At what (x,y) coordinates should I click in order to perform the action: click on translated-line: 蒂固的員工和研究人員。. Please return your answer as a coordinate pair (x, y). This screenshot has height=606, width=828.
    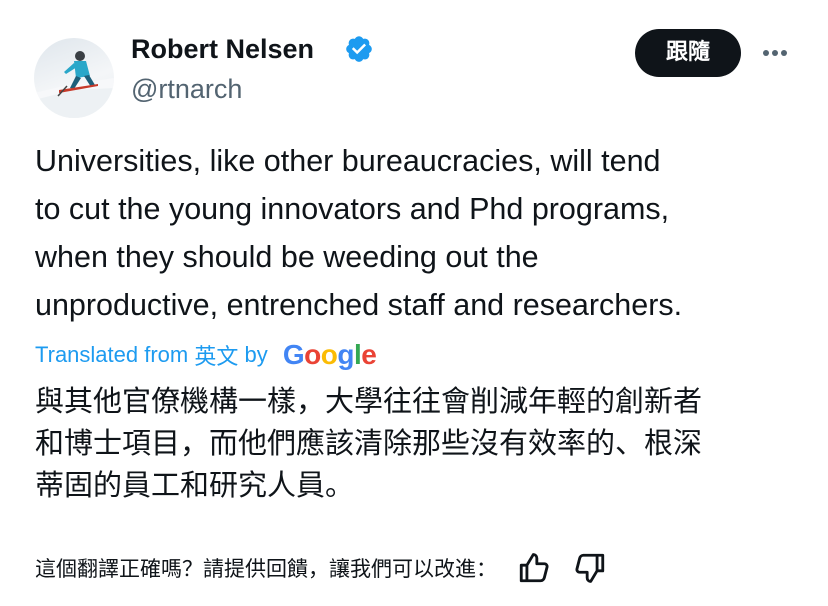
    Looking at the image, I should click on (195, 485).